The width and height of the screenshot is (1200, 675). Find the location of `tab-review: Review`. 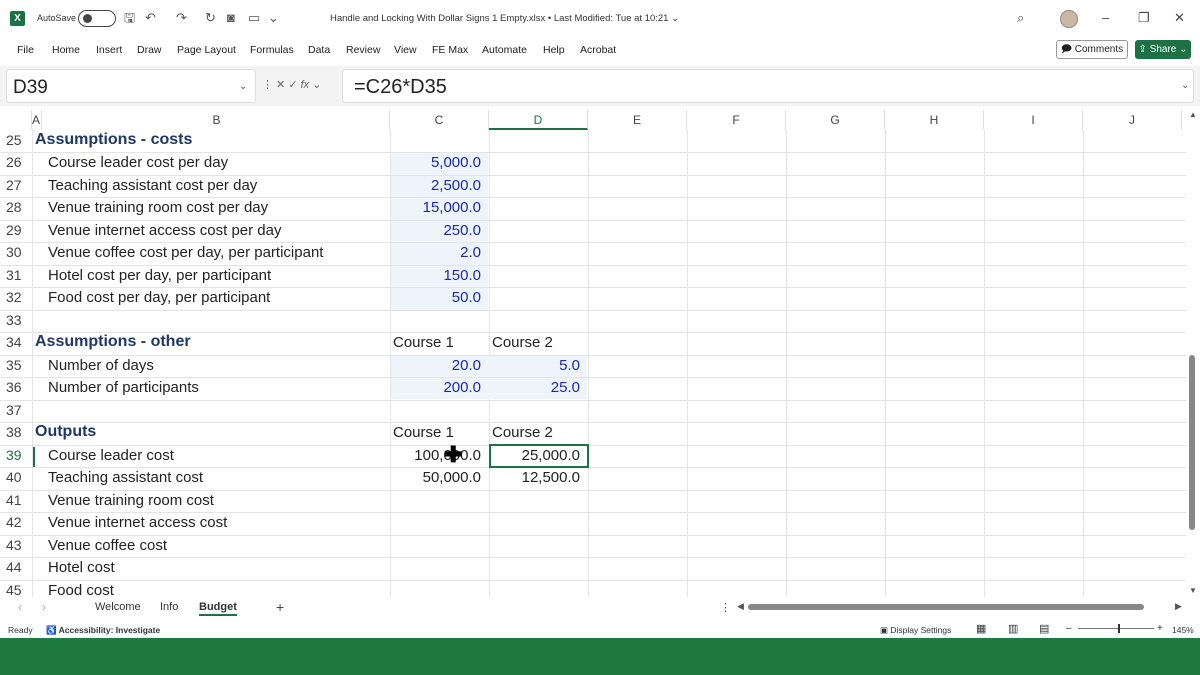

tab-review: Review is located at coordinates (363, 50).